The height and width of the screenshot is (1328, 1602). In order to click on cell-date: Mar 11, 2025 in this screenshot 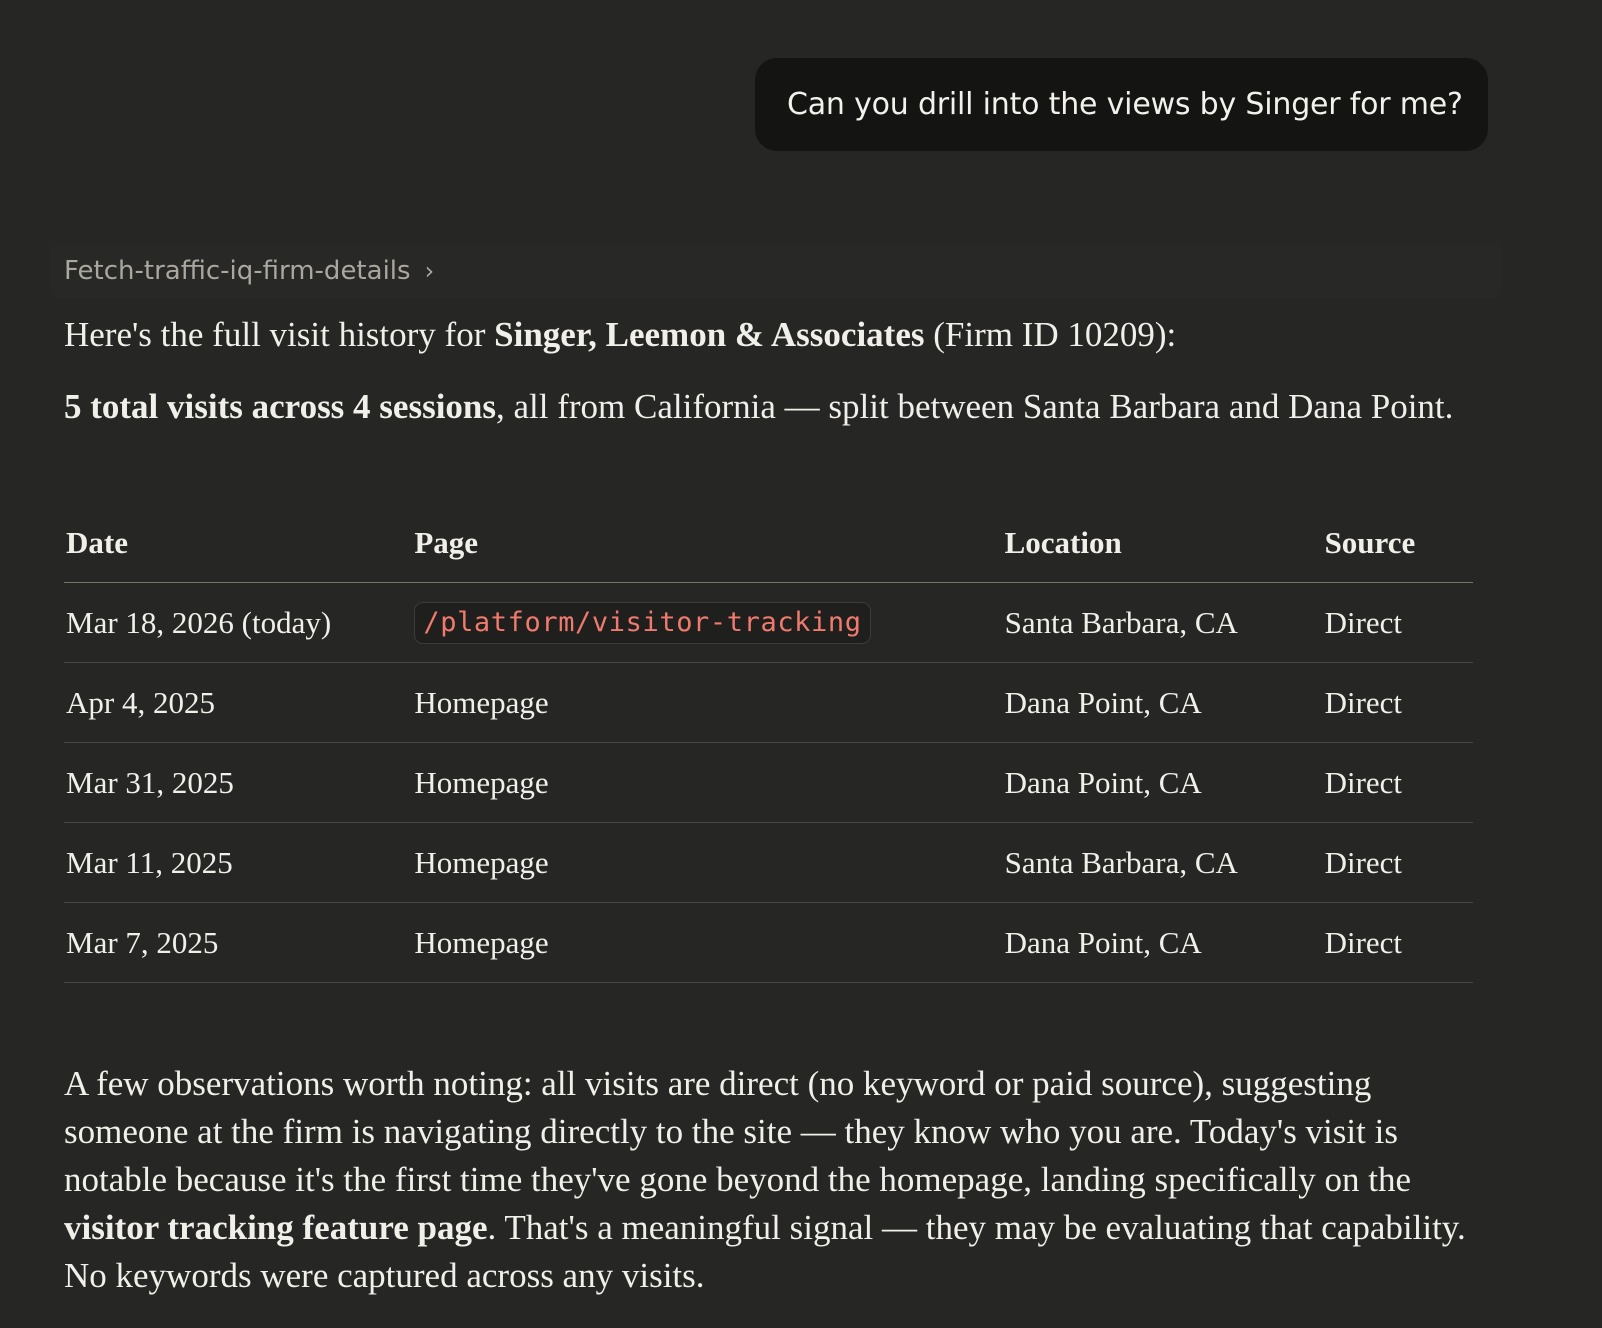, I will do `click(238, 862)`.